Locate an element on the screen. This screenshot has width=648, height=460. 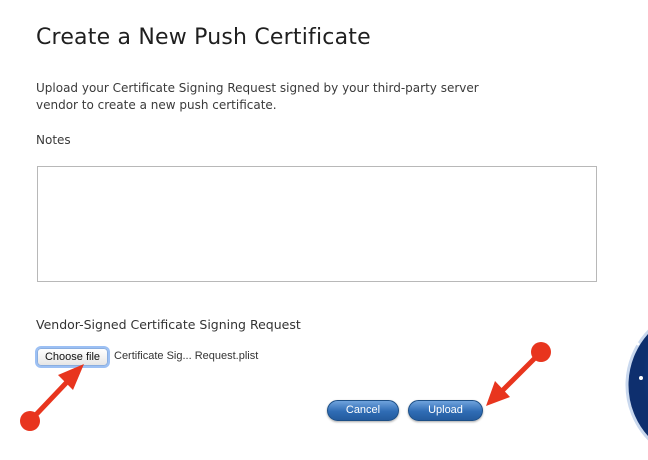
cancel-button: Cancel is located at coordinates (363, 410).